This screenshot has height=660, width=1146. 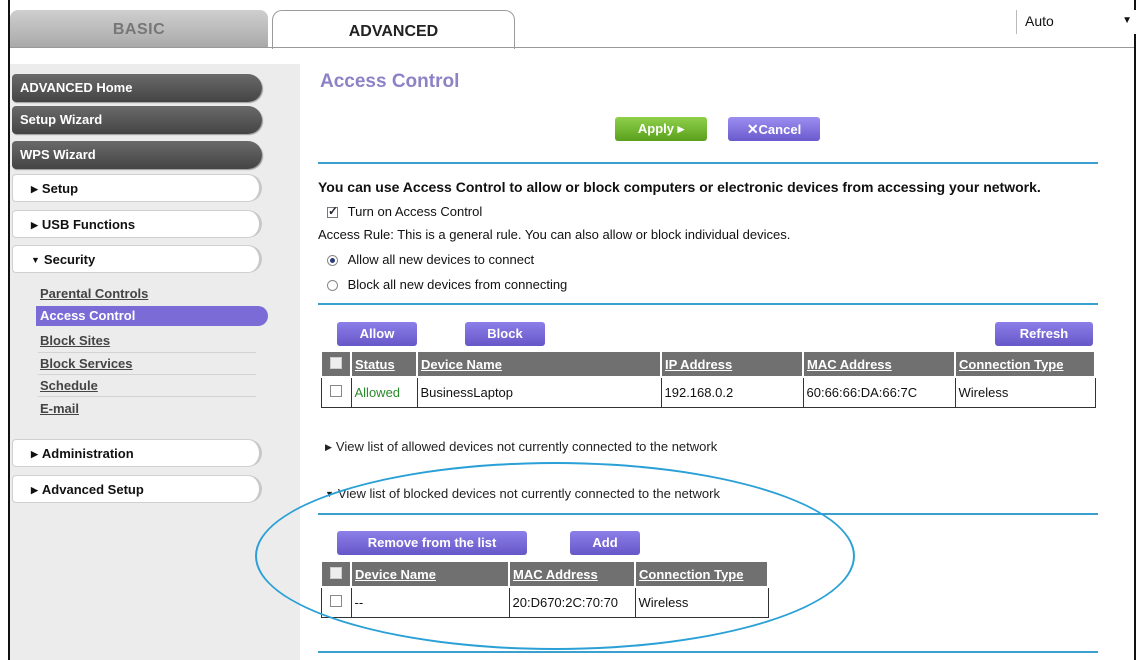 What do you see at coordinates (1039, 21) in the screenshot?
I see `language-select-value: Auto` at bounding box center [1039, 21].